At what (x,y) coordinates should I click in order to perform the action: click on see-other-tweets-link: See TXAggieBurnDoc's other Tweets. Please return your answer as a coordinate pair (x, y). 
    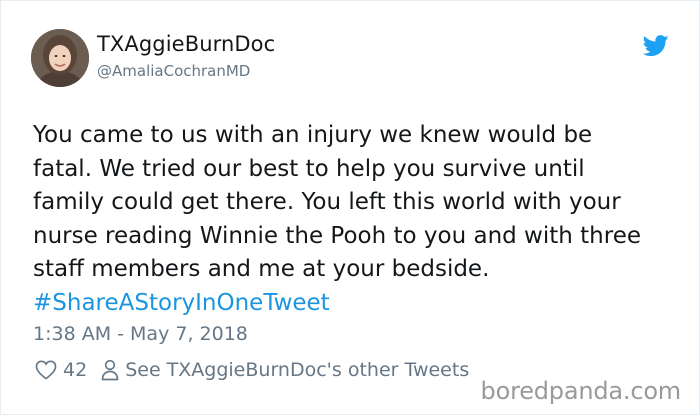
    Looking at the image, I should click on (285, 370).